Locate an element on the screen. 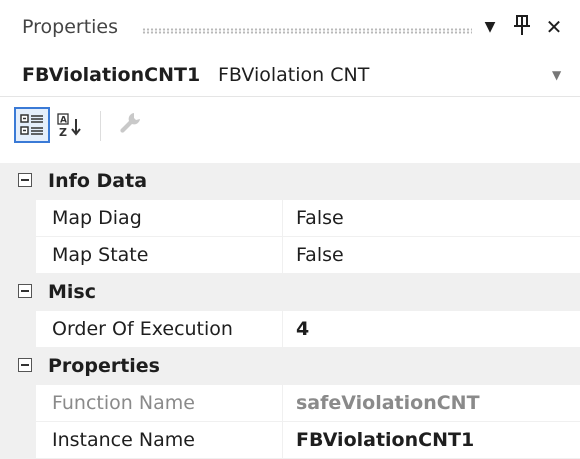  property-pages-button is located at coordinates (132, 125).